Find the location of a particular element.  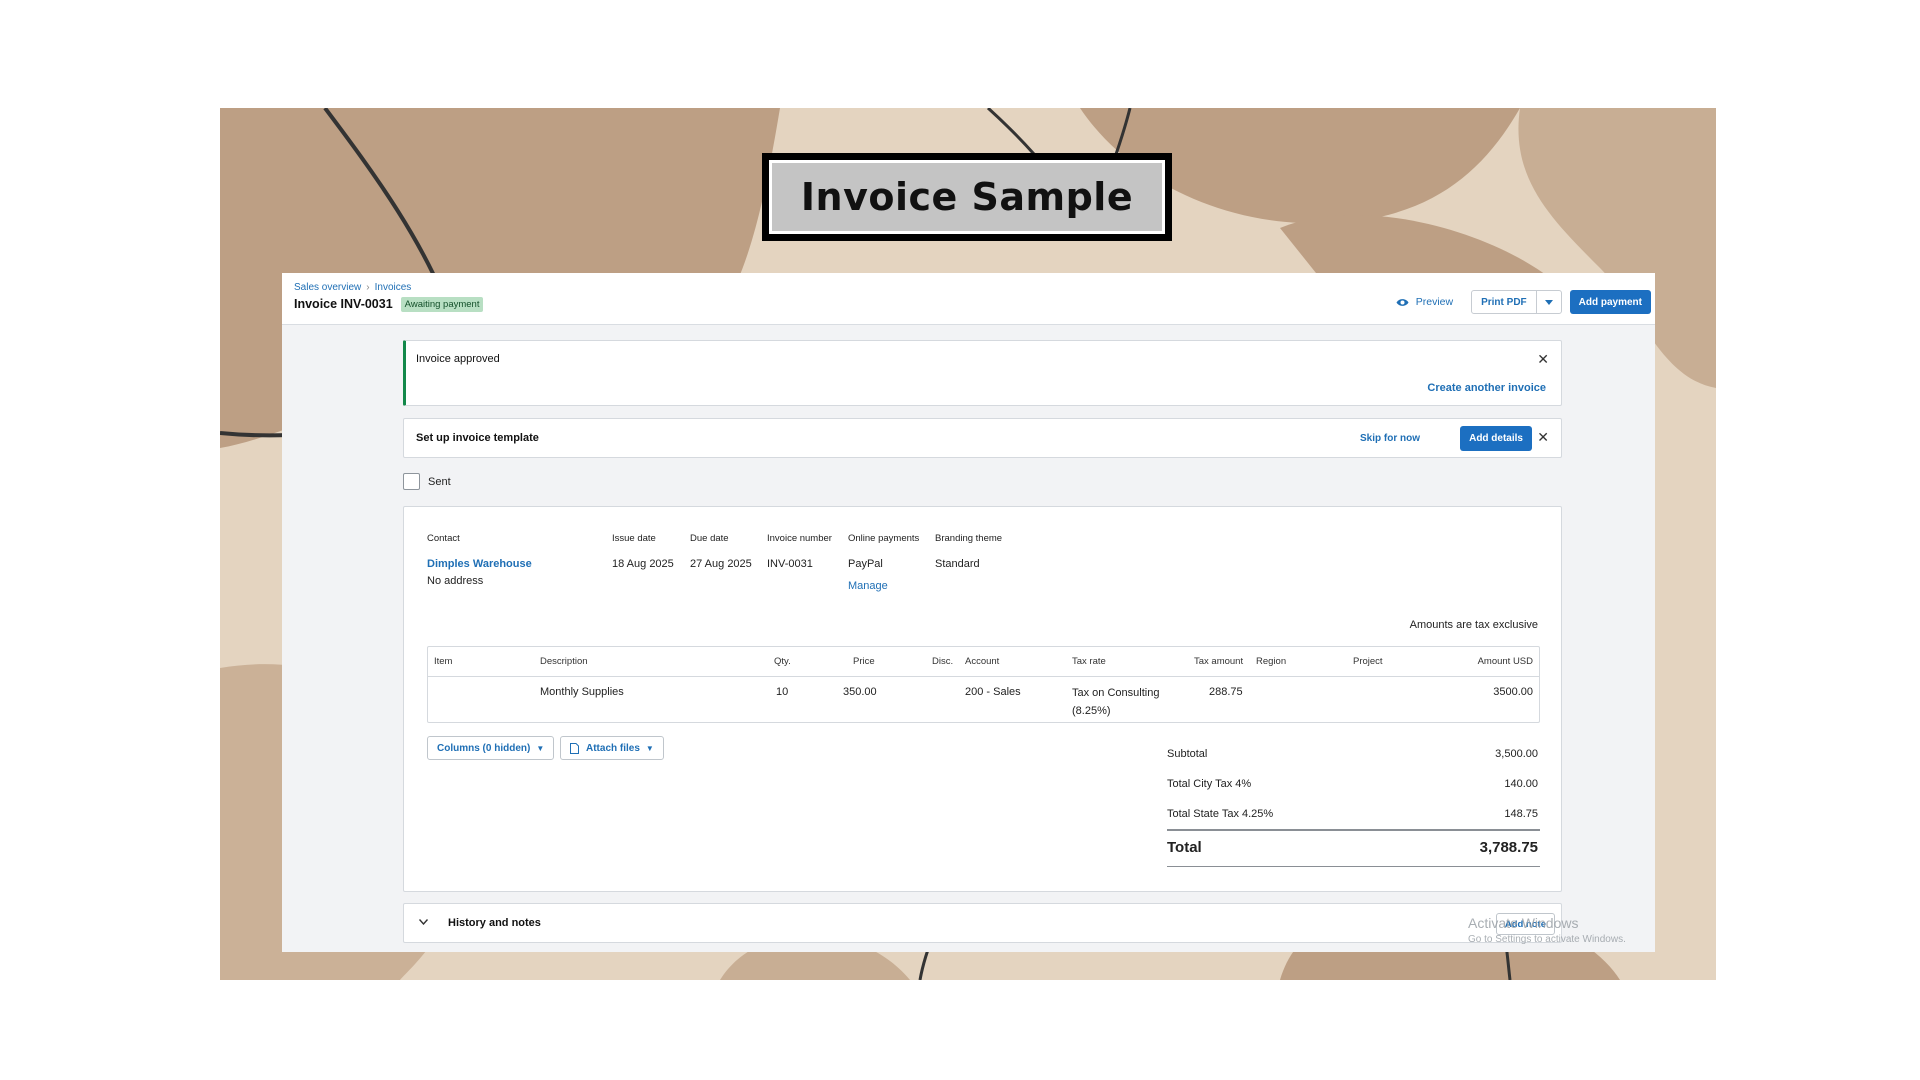

column-header-disc: Disc. is located at coordinates (943, 661).